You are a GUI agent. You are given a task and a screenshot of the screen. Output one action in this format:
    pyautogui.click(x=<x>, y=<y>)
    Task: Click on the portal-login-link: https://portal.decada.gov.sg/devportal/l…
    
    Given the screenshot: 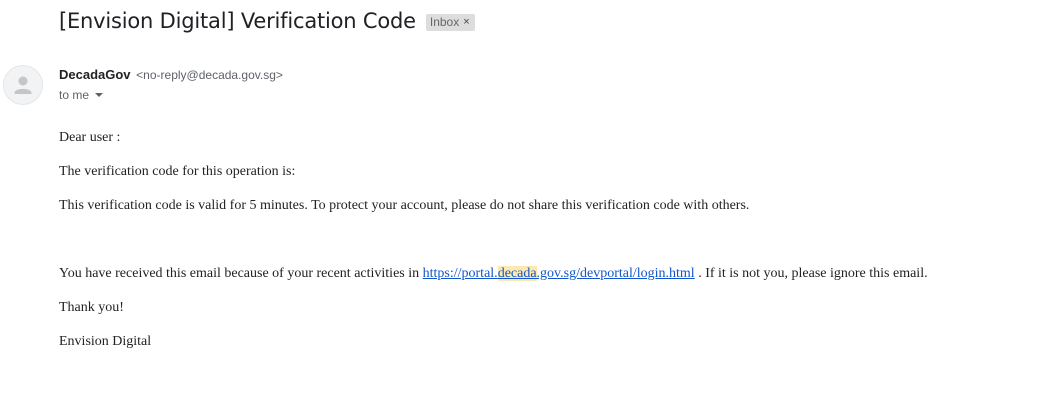 What is the action you would take?
    pyautogui.click(x=559, y=273)
    